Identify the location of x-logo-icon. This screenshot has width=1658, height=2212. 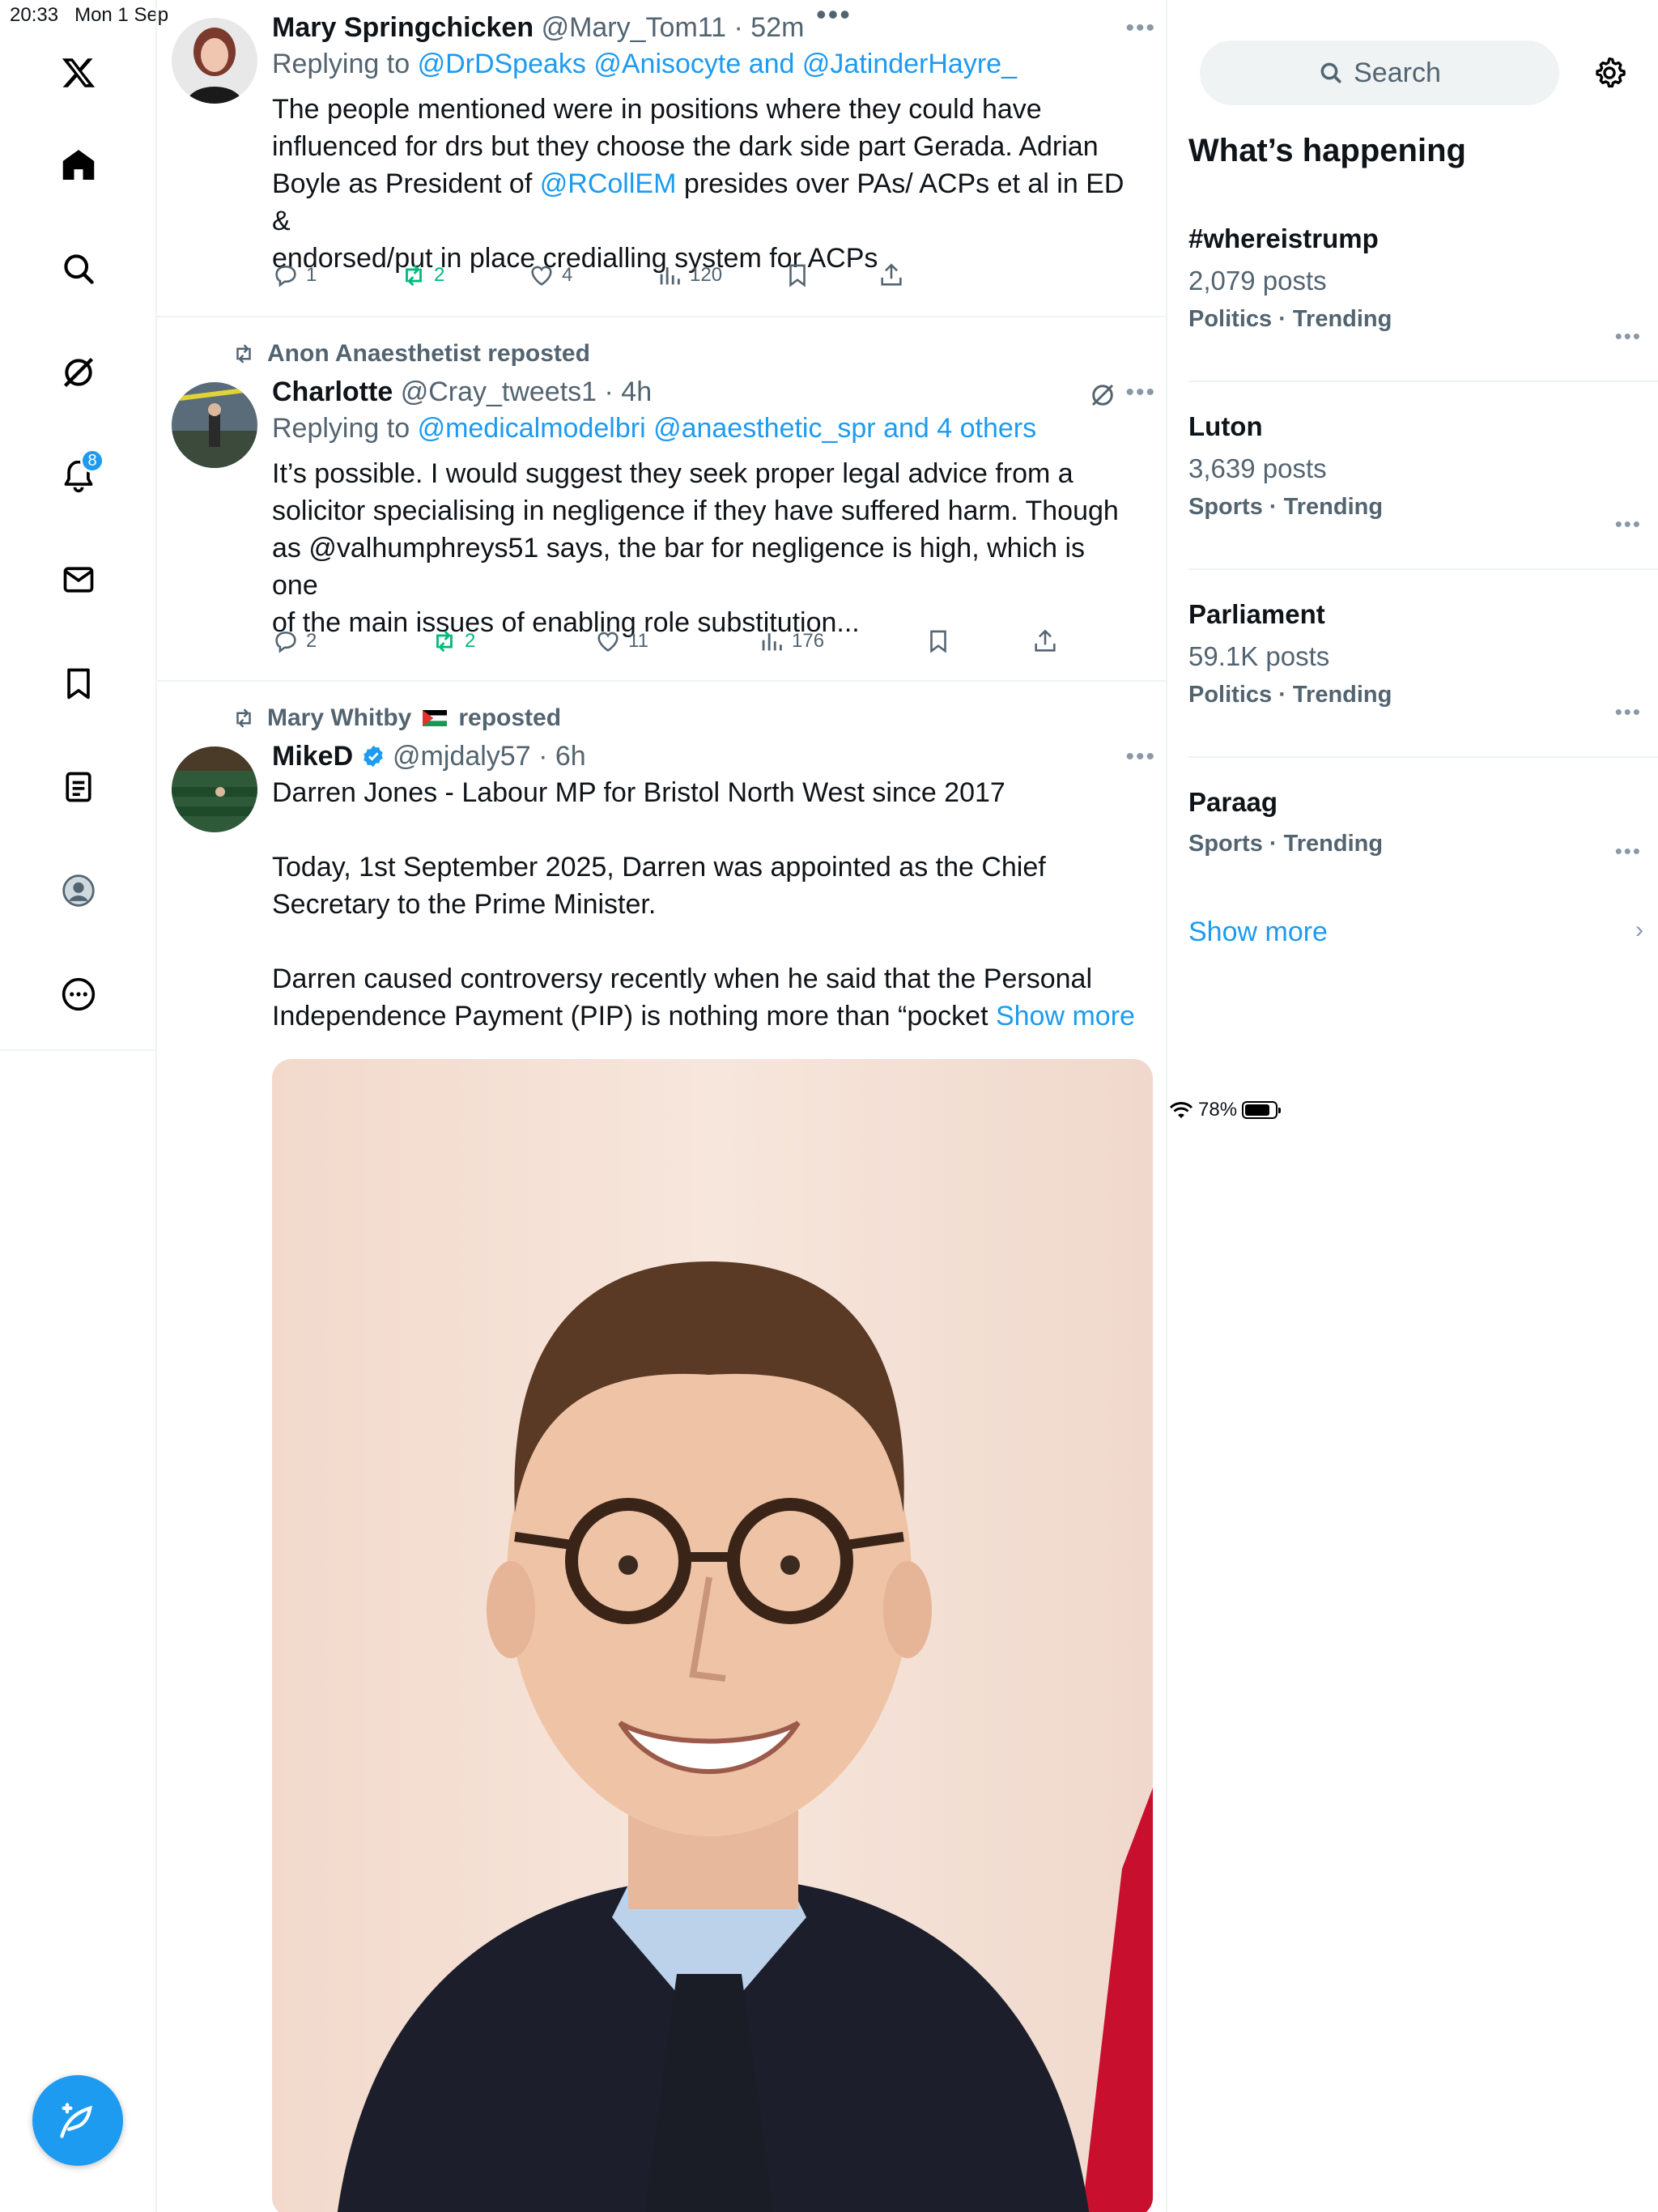
(78, 73).